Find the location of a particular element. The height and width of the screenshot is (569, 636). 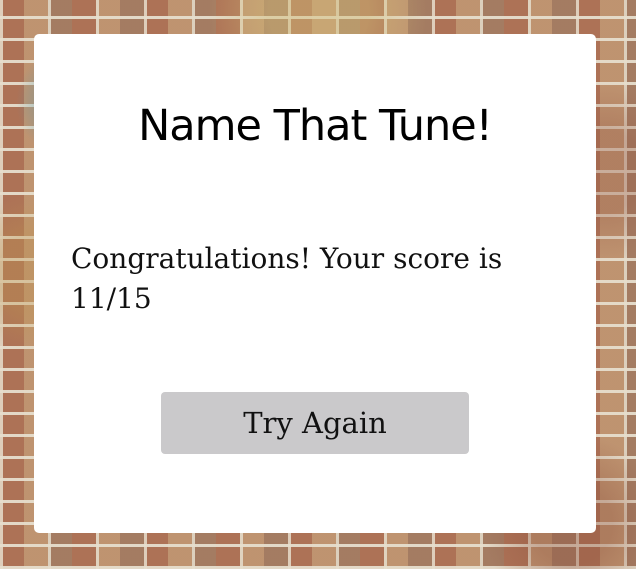

page-title: Name That Tune! is located at coordinates (315, 126).